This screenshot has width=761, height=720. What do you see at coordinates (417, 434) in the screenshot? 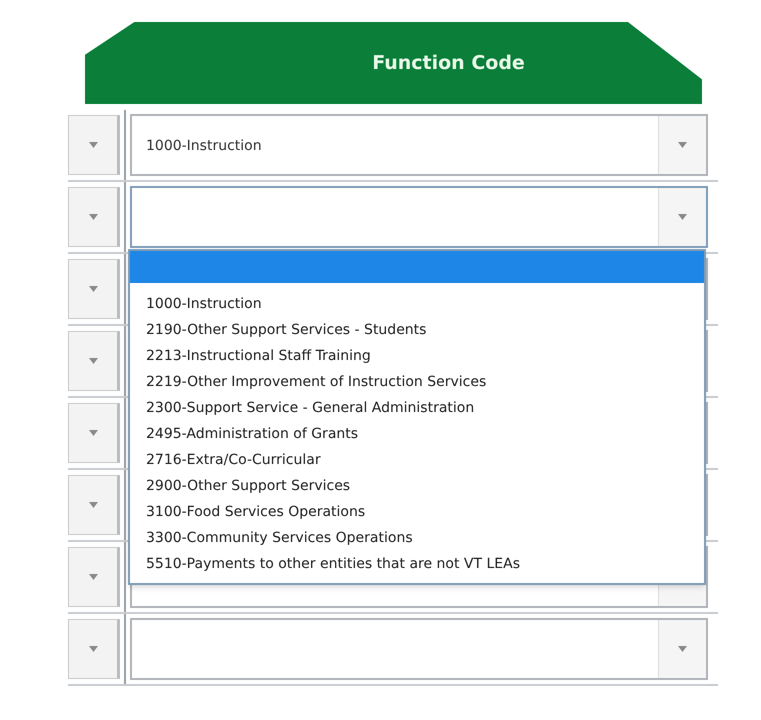
I see `dropdown-option: 2495-Administration of Grants` at bounding box center [417, 434].